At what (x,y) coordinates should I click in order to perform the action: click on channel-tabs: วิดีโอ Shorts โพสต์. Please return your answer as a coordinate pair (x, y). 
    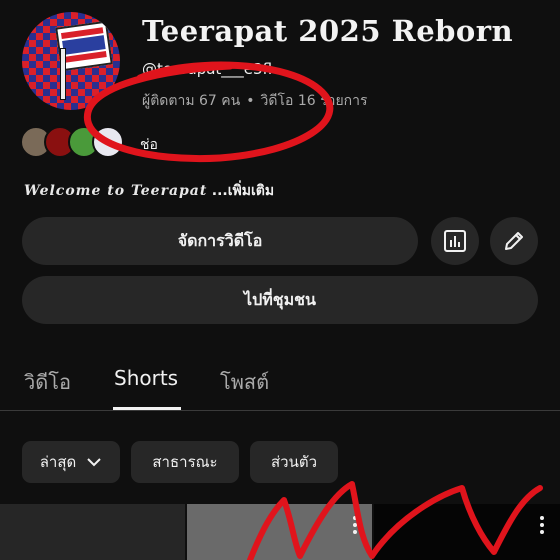
    Looking at the image, I should click on (280, 380).